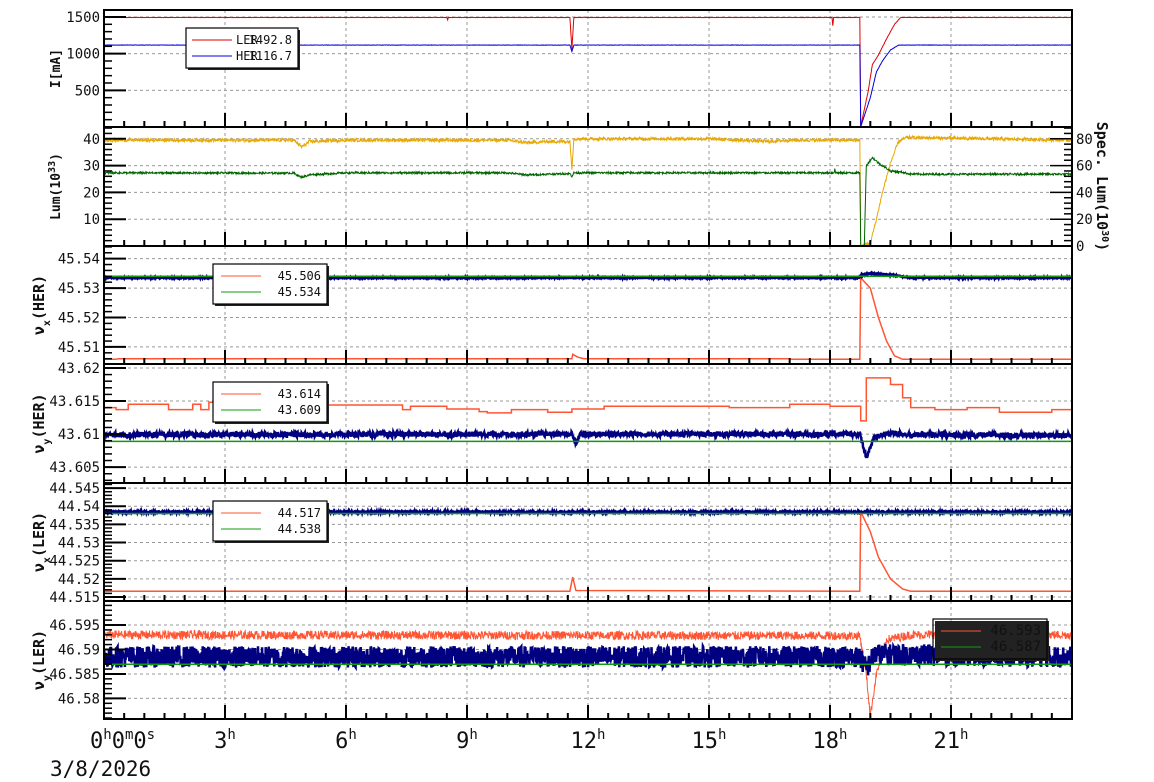 The width and height of the screenshot is (1154, 782). I want to click on y-tick-label: 1000, so click(83, 55).